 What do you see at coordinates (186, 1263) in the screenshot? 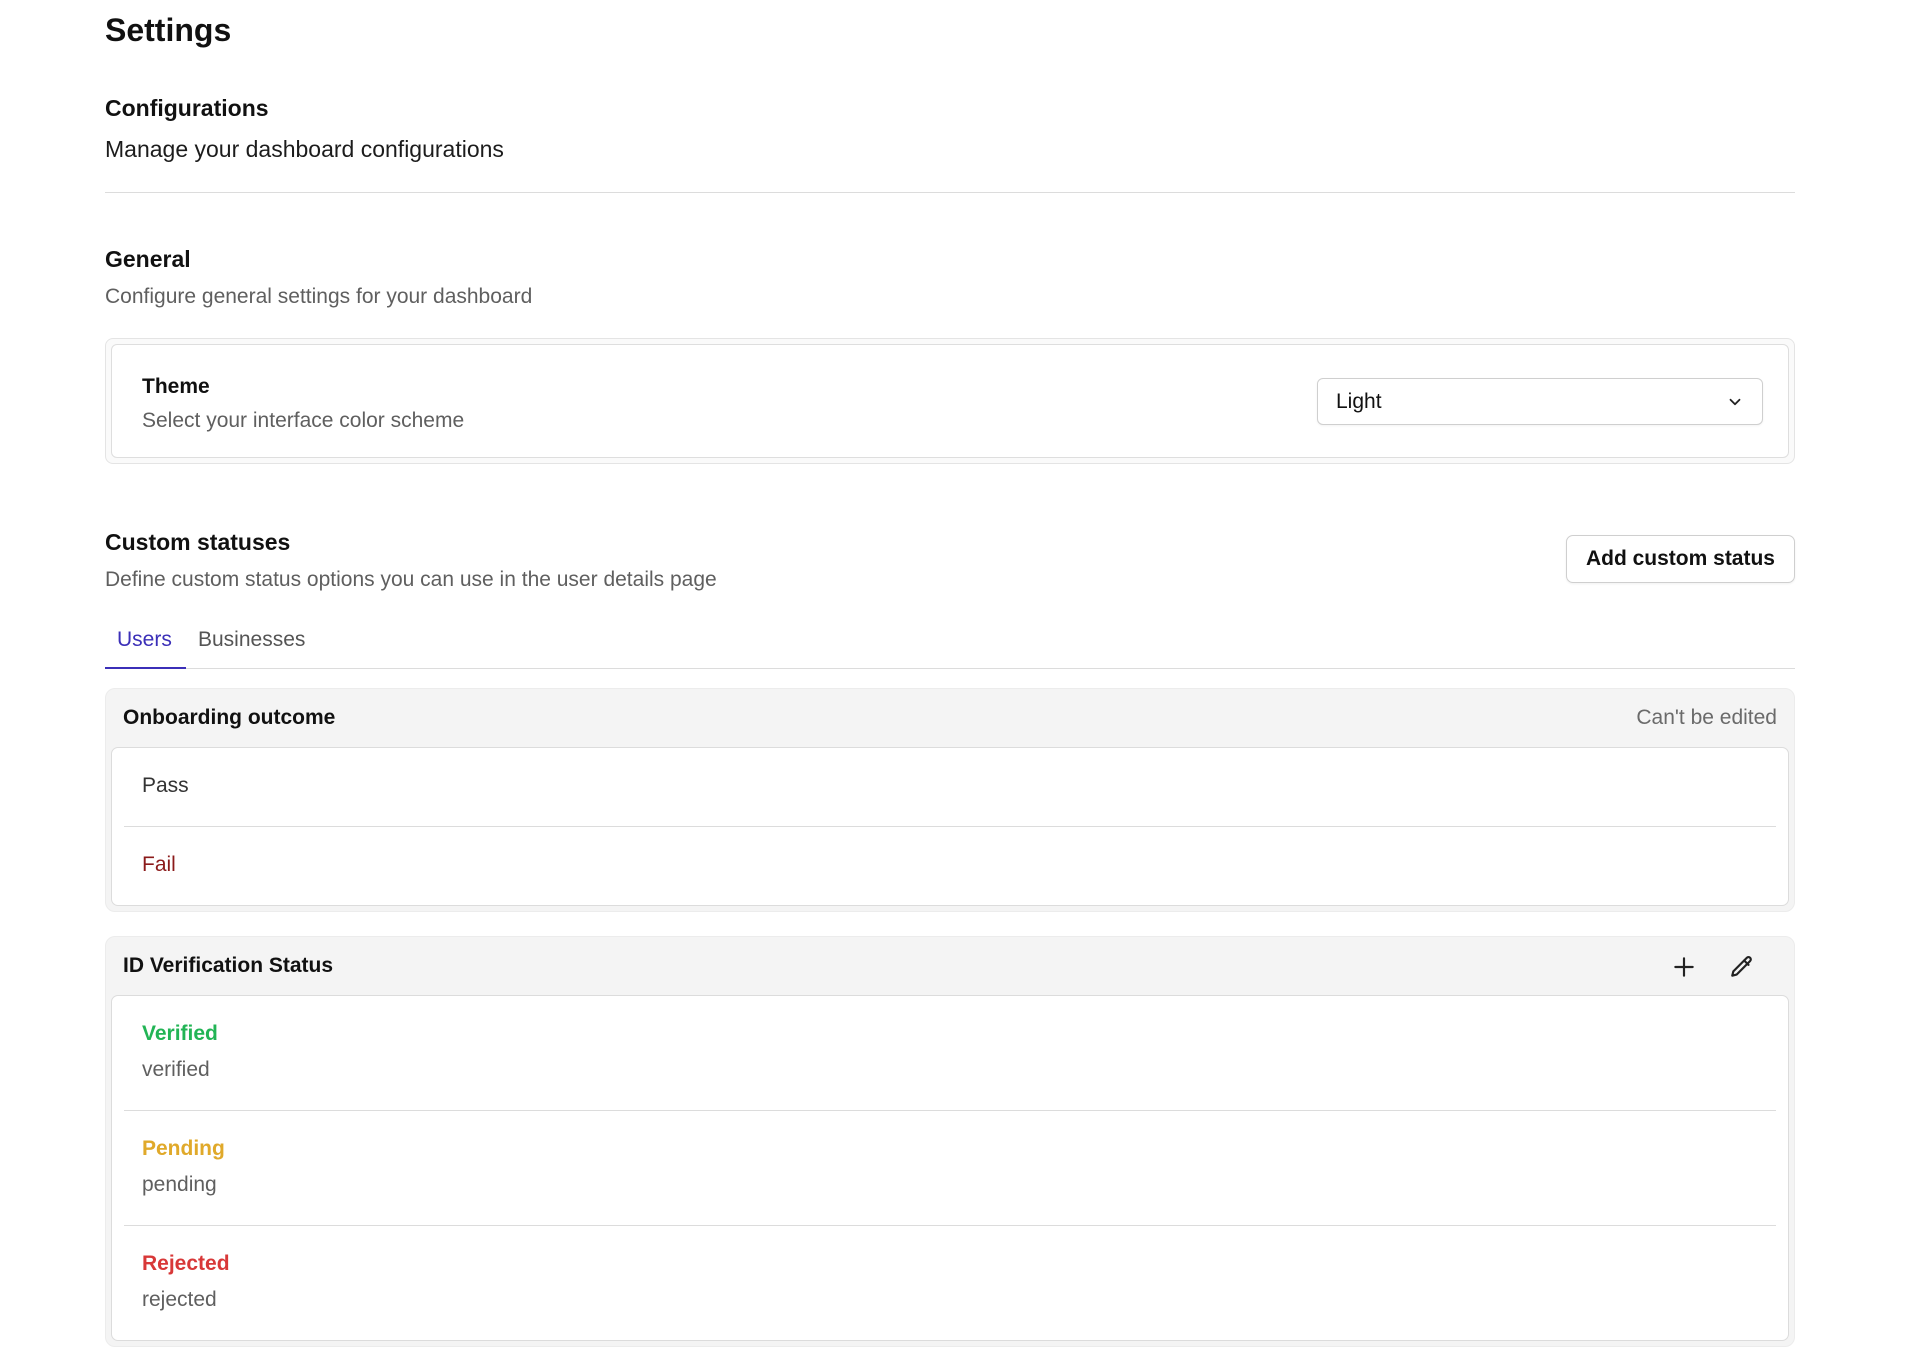
I see `status-label: Rejected` at bounding box center [186, 1263].